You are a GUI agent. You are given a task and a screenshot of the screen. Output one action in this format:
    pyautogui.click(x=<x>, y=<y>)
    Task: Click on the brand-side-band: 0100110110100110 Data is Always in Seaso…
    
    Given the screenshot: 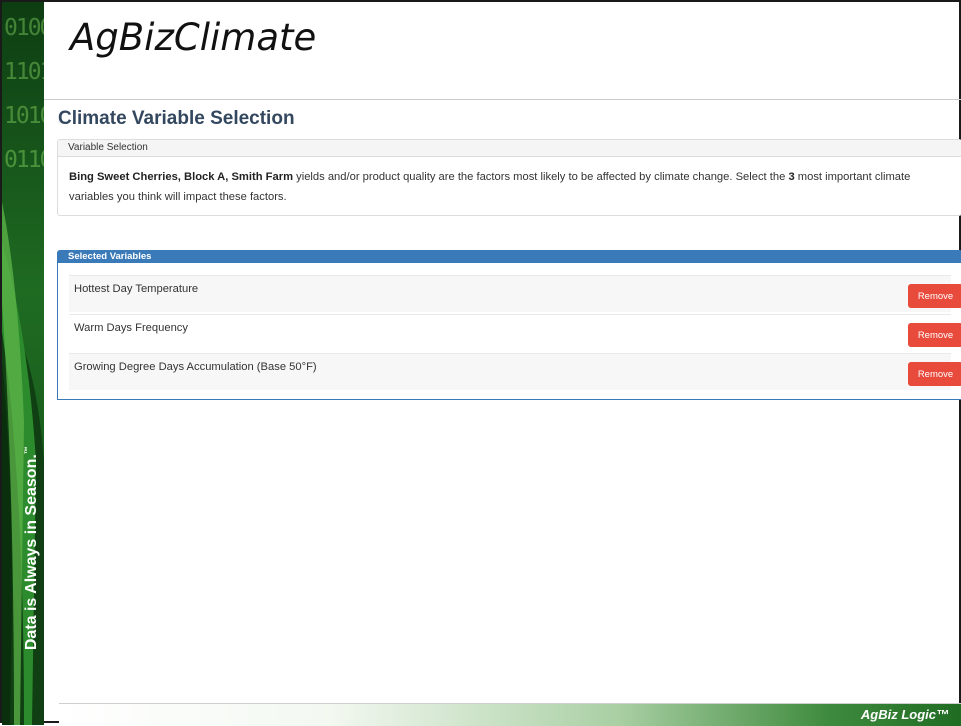 What is the action you would take?
    pyautogui.click(x=23, y=363)
    